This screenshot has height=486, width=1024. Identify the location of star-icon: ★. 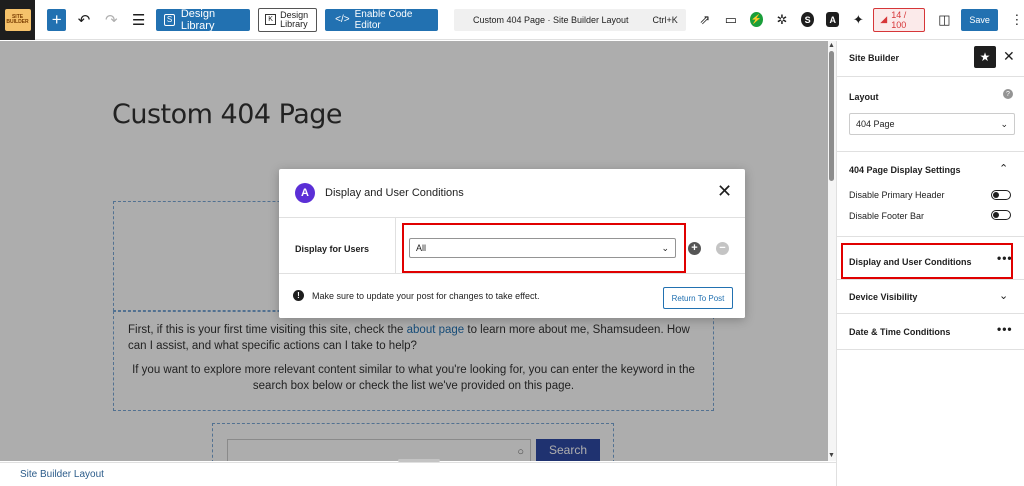
(985, 57).